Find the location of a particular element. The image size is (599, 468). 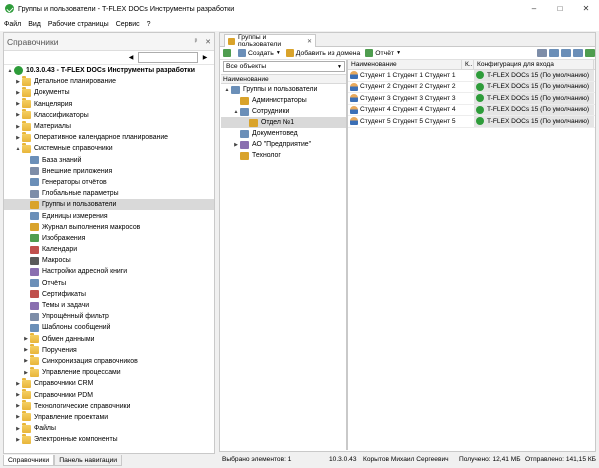

tree-node: ▶ Документы is located at coordinates (109, 92).